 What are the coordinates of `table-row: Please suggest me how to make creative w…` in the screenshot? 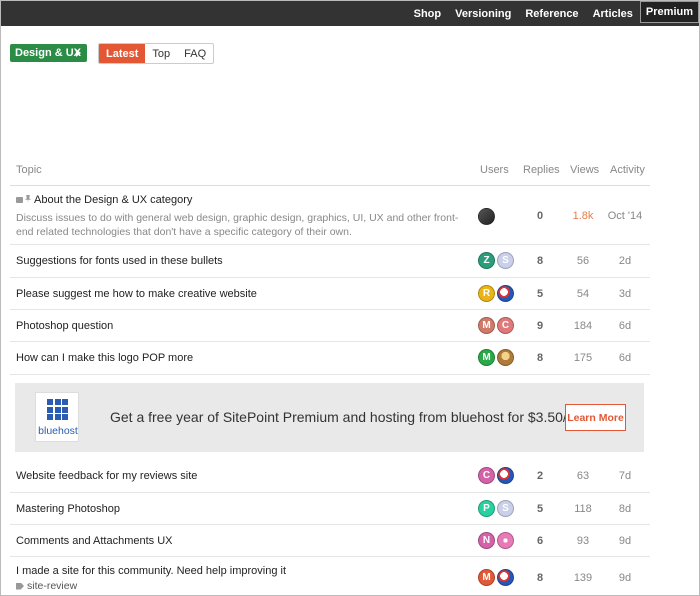 It's located at (330, 294).